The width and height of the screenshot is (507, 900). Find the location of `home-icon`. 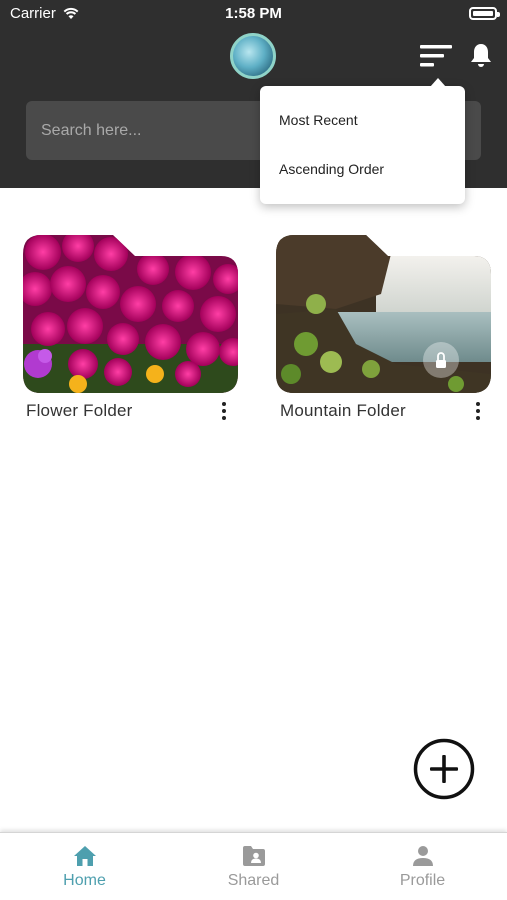

home-icon is located at coordinates (85, 856).